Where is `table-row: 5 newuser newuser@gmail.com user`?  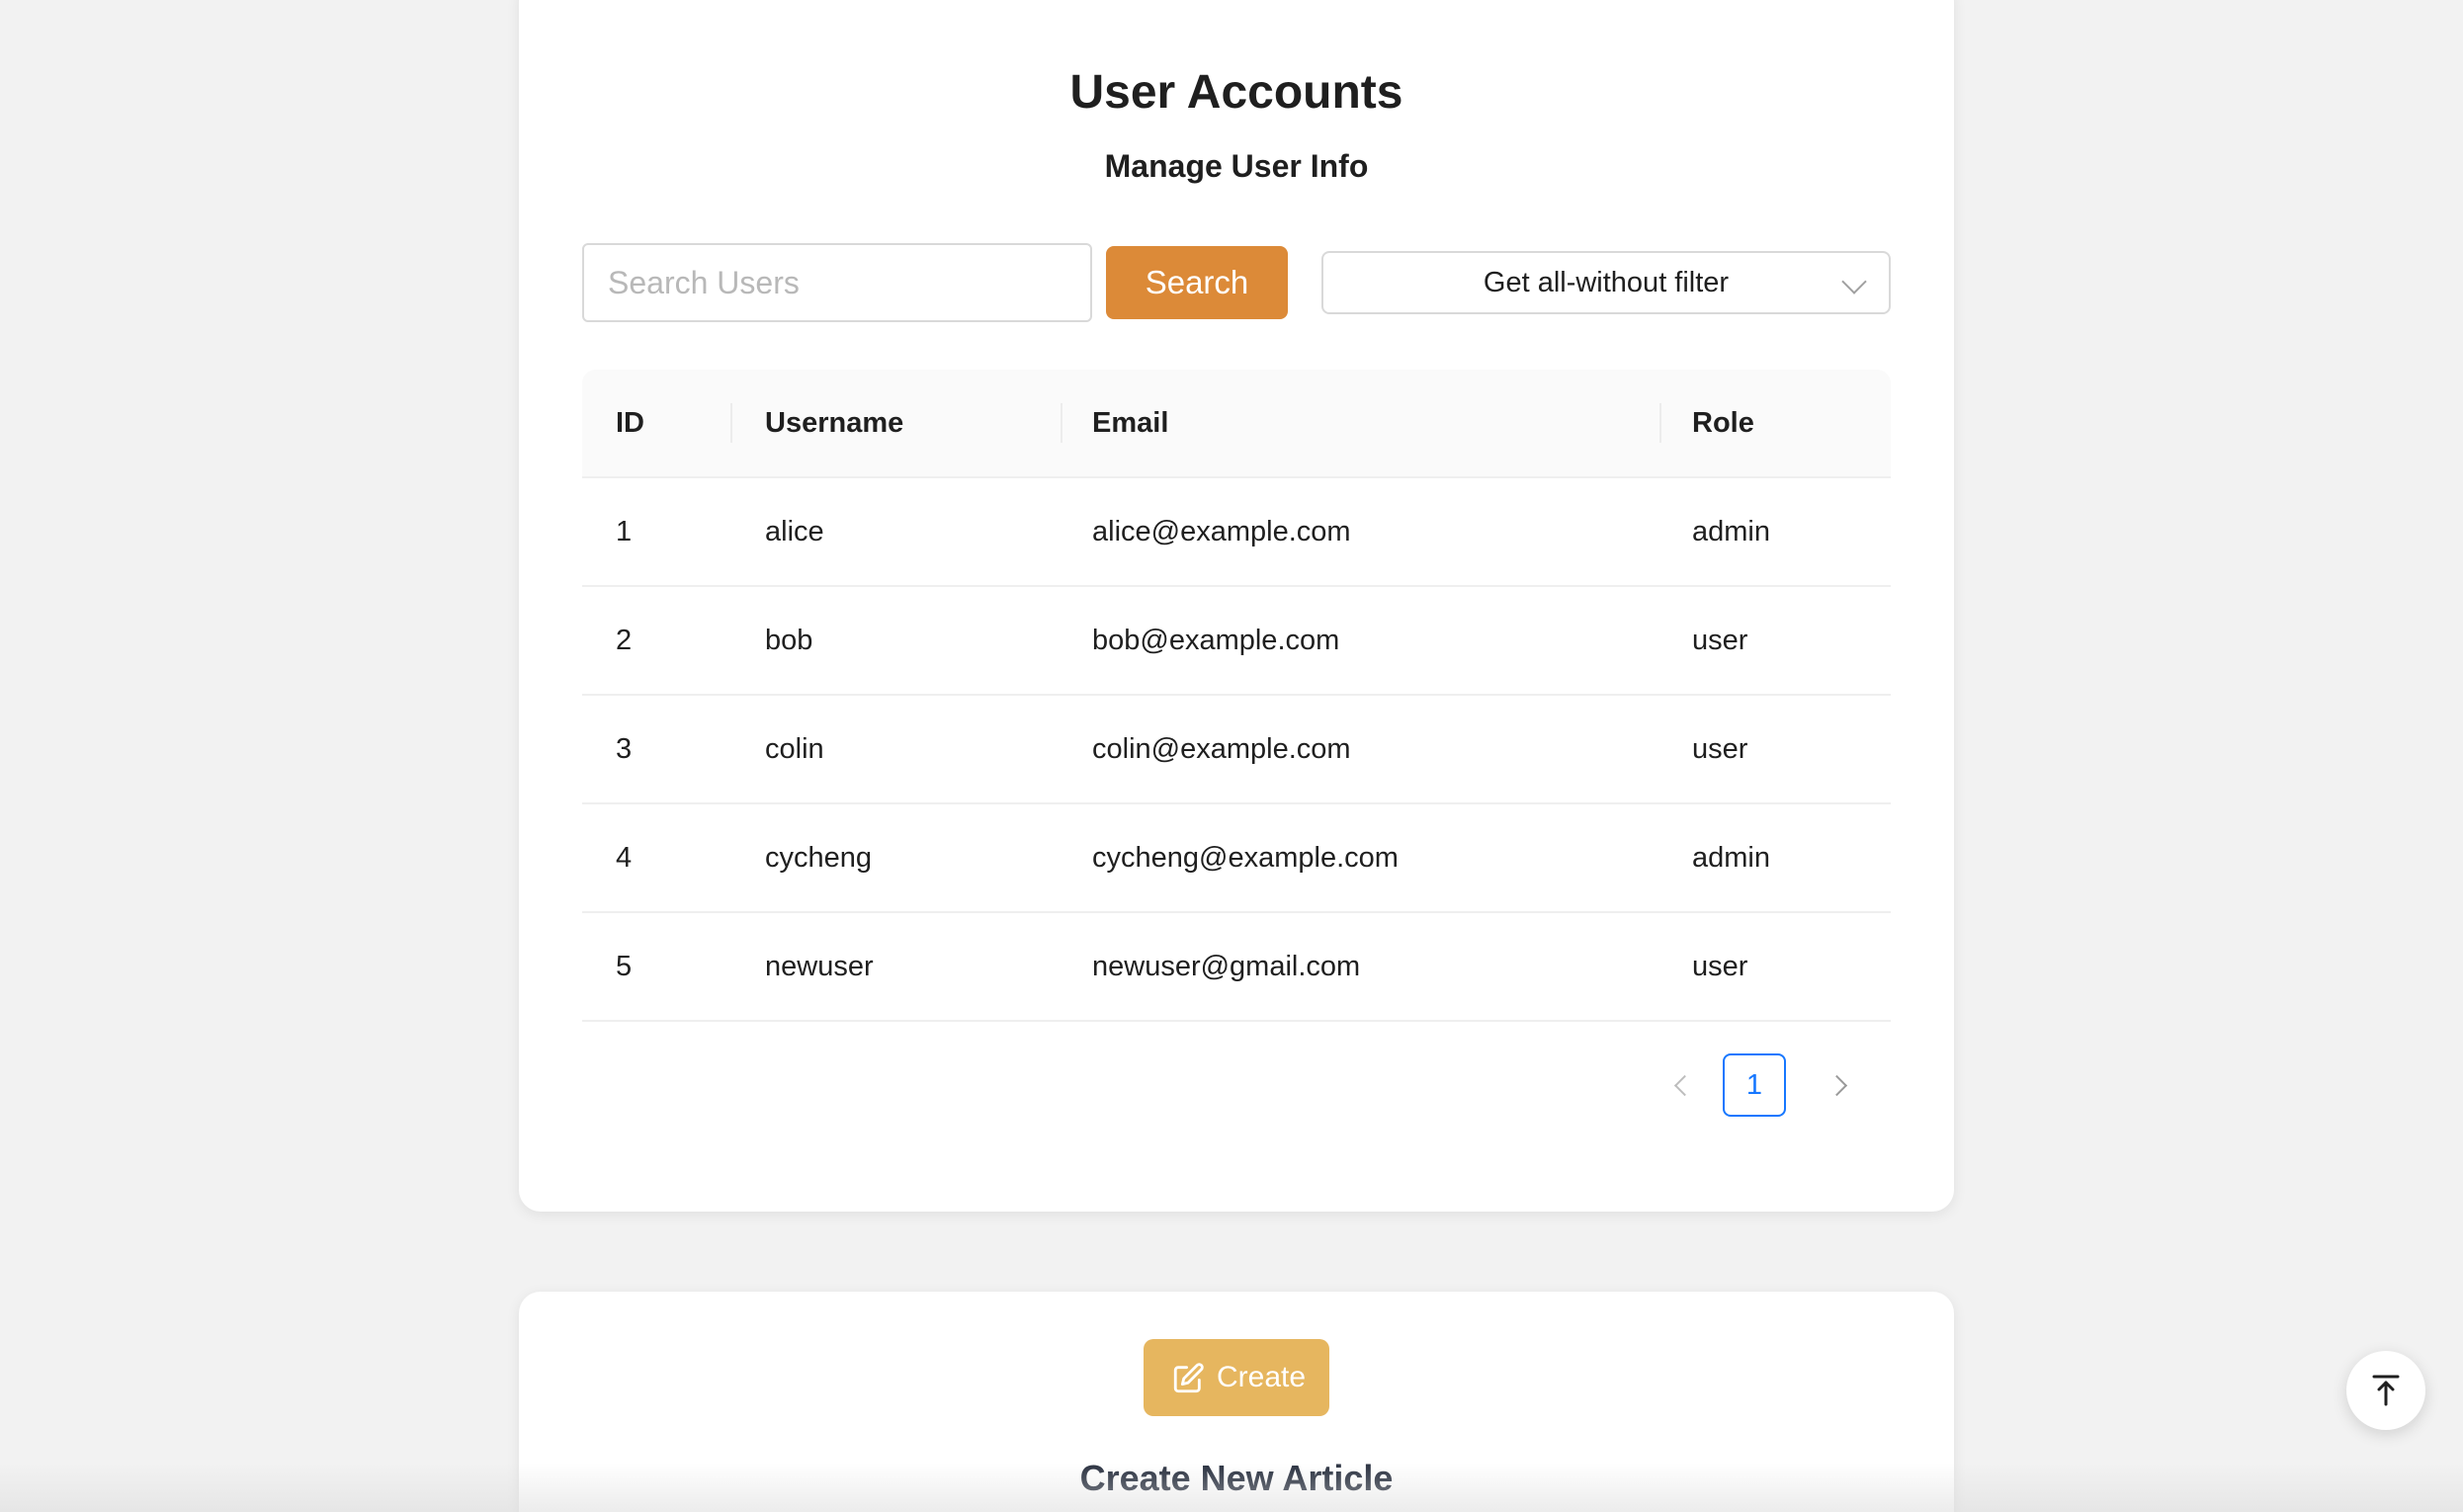 table-row: 5 newuser newuser@gmail.com user is located at coordinates (1236, 967).